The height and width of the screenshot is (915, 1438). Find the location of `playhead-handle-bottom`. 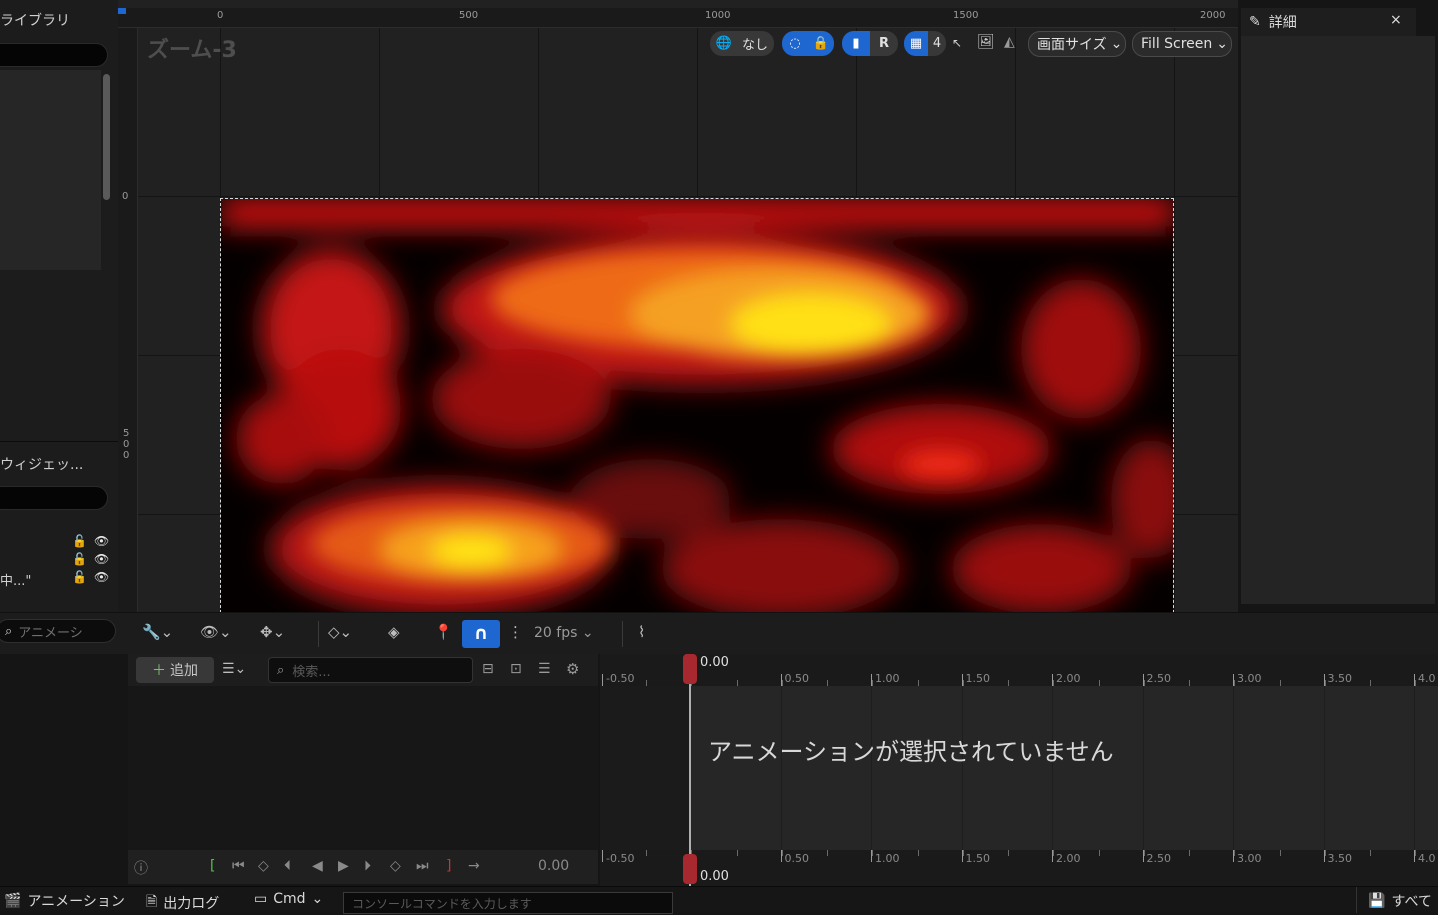

playhead-handle-bottom is located at coordinates (690, 869).